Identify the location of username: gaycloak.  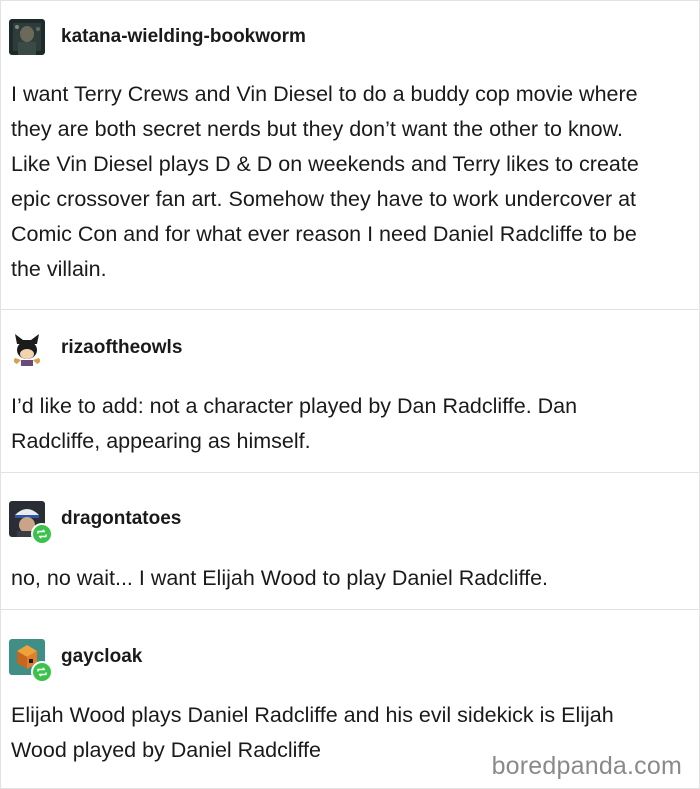
(101, 657).